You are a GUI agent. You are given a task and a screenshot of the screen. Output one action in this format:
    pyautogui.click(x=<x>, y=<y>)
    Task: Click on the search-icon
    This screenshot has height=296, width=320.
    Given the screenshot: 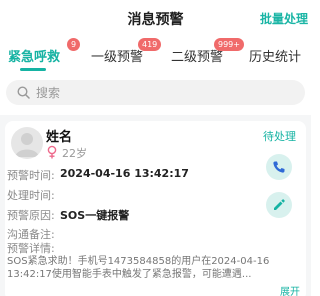 What is the action you would take?
    pyautogui.click(x=23, y=92)
    